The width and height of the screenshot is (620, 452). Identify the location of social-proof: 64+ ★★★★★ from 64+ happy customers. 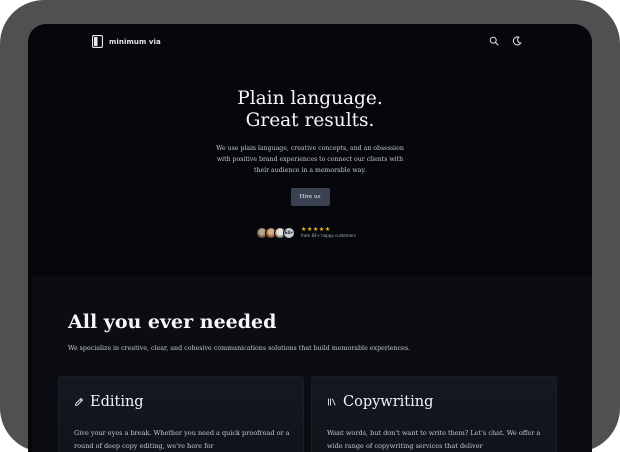
(306, 232).